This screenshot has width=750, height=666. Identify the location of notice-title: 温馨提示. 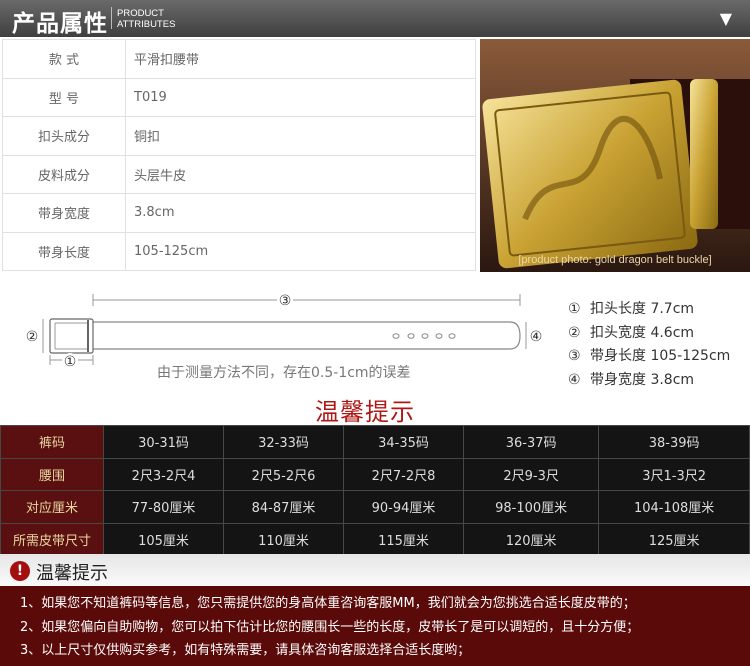
(72, 573).